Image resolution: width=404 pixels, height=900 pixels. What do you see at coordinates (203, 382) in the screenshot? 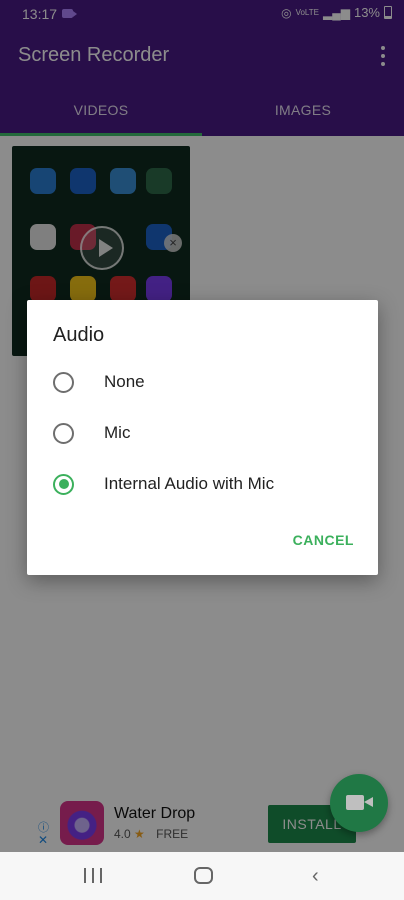
I see `audio-option-none: None` at bounding box center [203, 382].